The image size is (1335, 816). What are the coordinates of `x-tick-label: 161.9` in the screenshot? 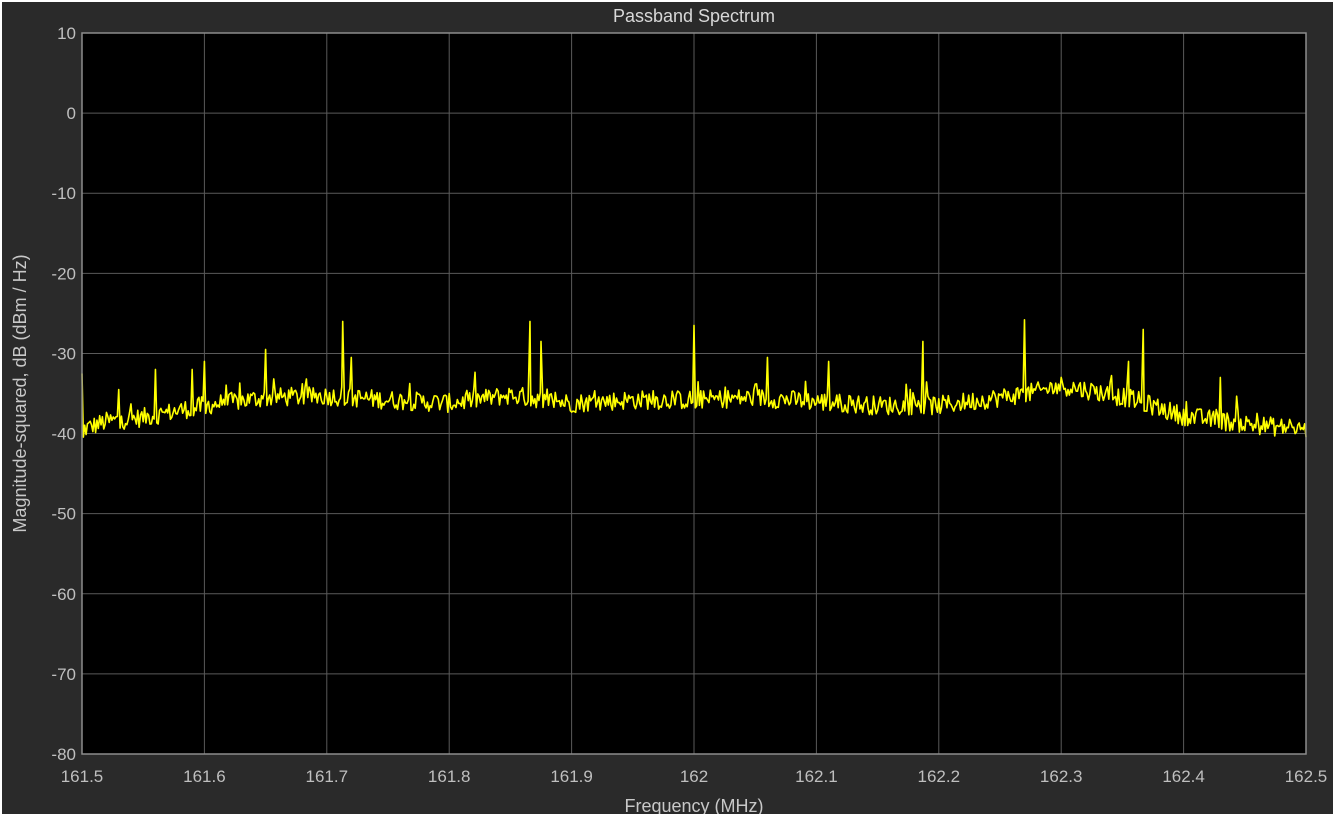 It's located at (571, 776).